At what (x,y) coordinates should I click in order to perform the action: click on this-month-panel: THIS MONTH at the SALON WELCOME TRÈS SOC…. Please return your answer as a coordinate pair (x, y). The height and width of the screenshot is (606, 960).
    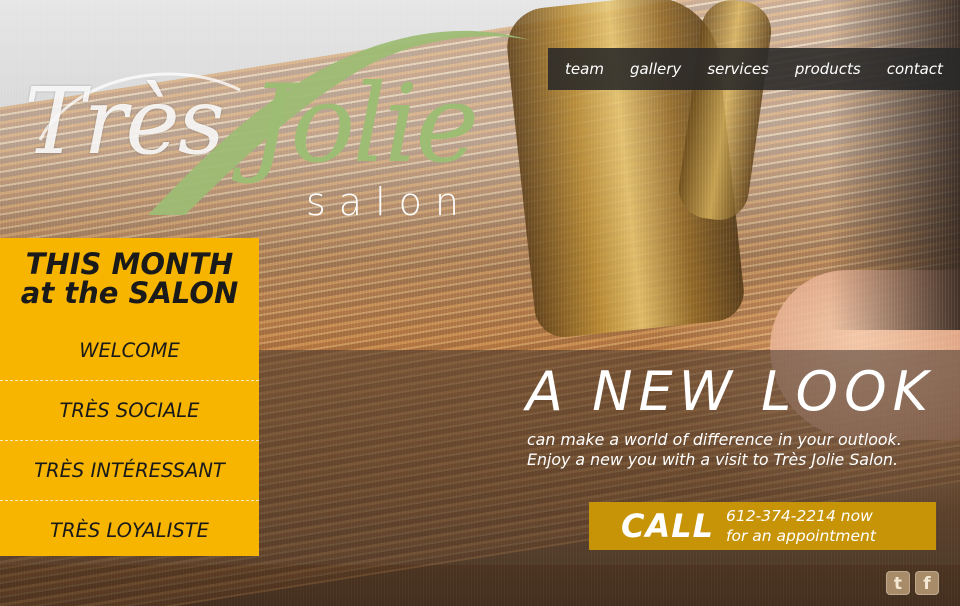
    Looking at the image, I should click on (129, 397).